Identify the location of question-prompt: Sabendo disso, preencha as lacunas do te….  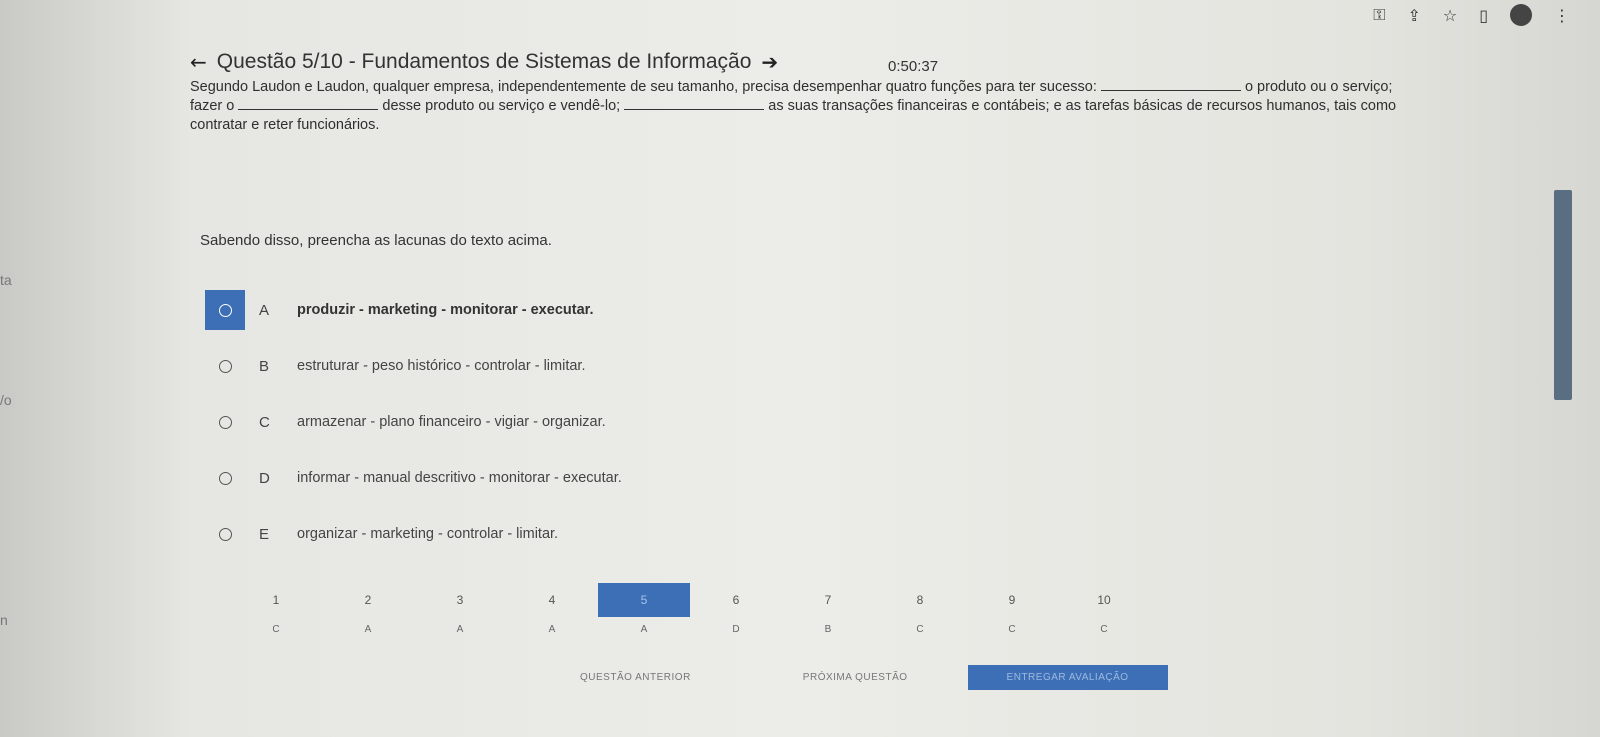
(376, 240).